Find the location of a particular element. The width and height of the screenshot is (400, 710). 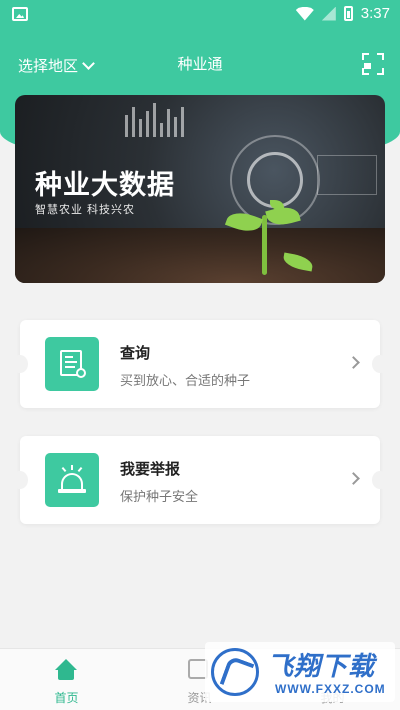

document-search-icon is located at coordinates (72, 364).